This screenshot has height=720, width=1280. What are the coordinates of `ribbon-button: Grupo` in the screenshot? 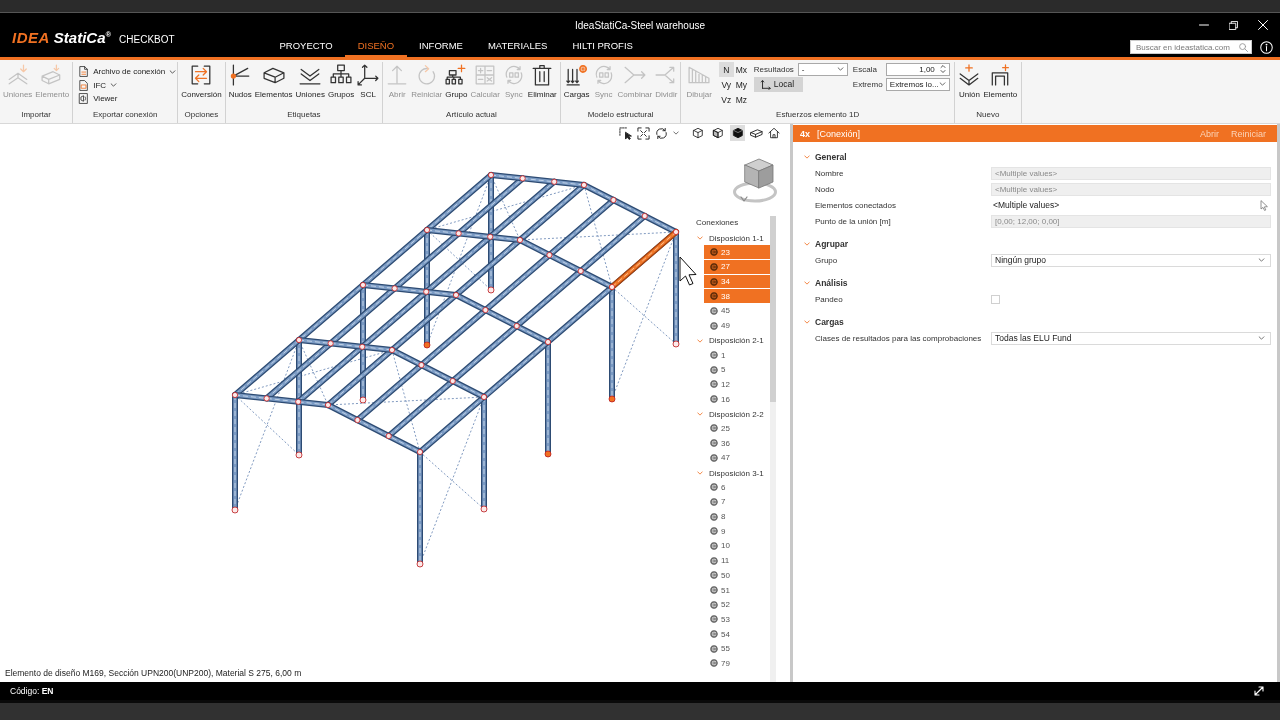 It's located at (456, 80).